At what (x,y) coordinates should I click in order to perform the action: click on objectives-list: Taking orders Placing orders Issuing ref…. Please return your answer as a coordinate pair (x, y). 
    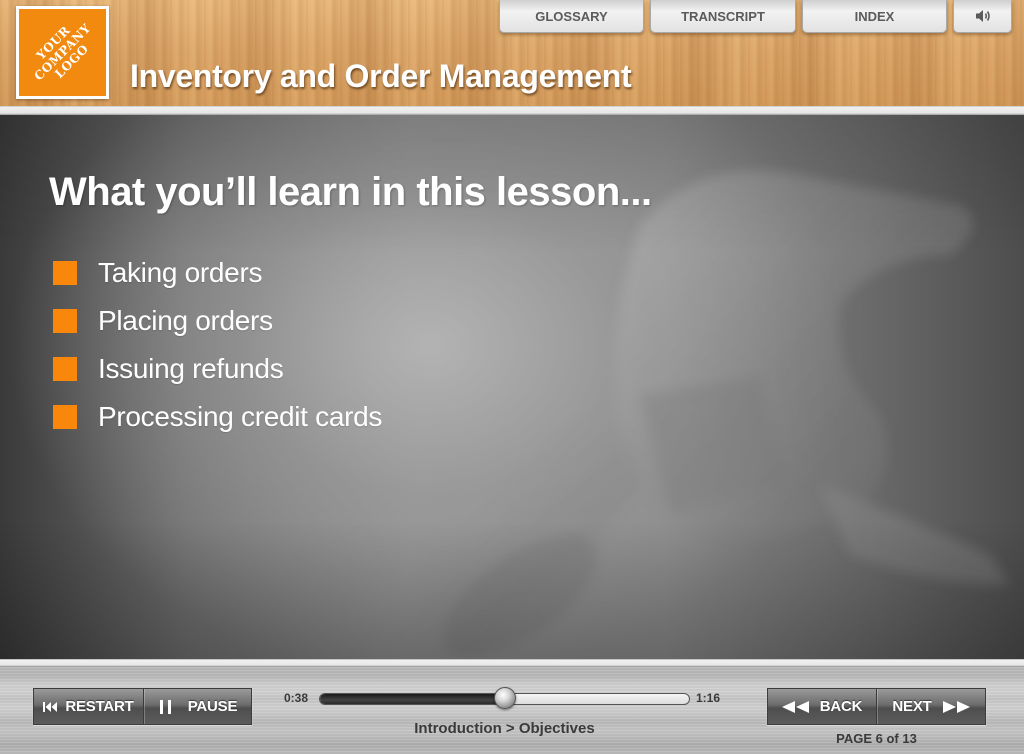
    Looking at the image, I should click on (217, 345).